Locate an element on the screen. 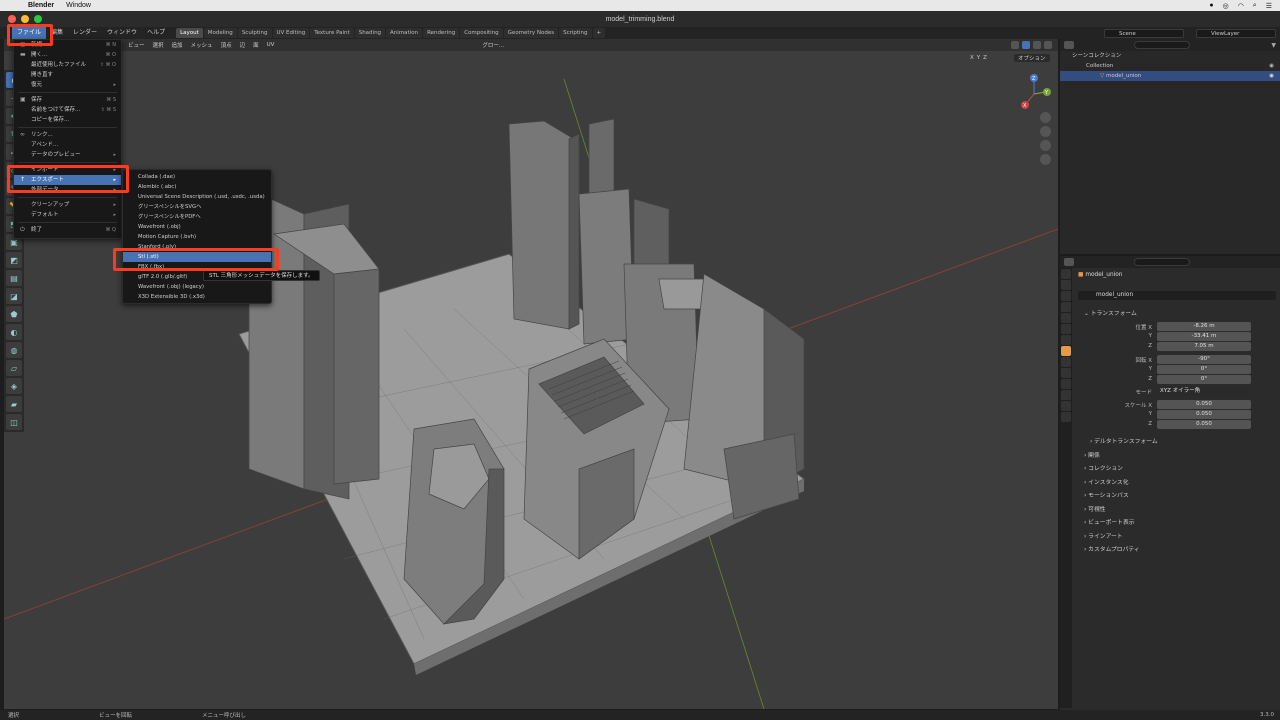 This screenshot has height=720, width=1280. rotation-mode-dropdown: XYZ オイラー角 is located at coordinates (1204, 391).